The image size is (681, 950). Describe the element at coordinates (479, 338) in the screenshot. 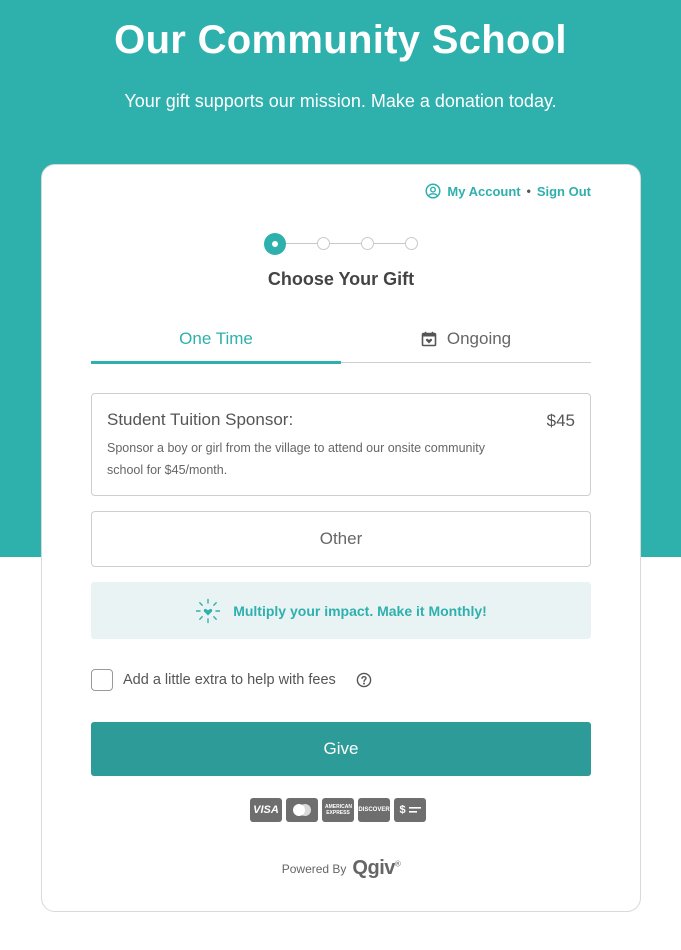

I see `tab-ongoing-label: Ongoing` at that location.